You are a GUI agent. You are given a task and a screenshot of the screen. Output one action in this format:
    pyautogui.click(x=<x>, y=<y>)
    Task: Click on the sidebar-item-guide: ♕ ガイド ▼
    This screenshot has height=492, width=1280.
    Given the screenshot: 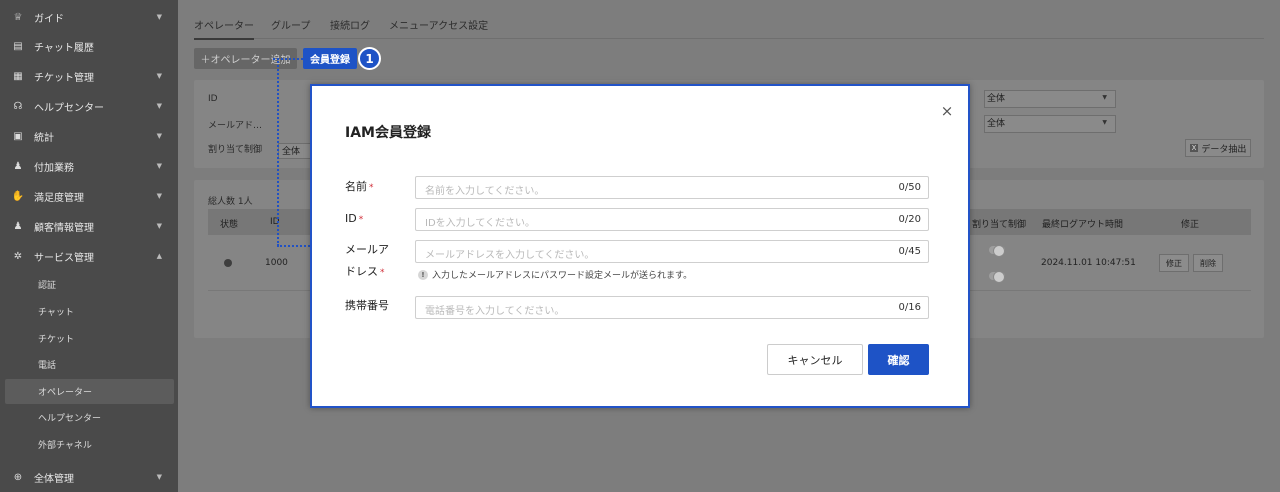 What is the action you would take?
    pyautogui.click(x=89, y=17)
    